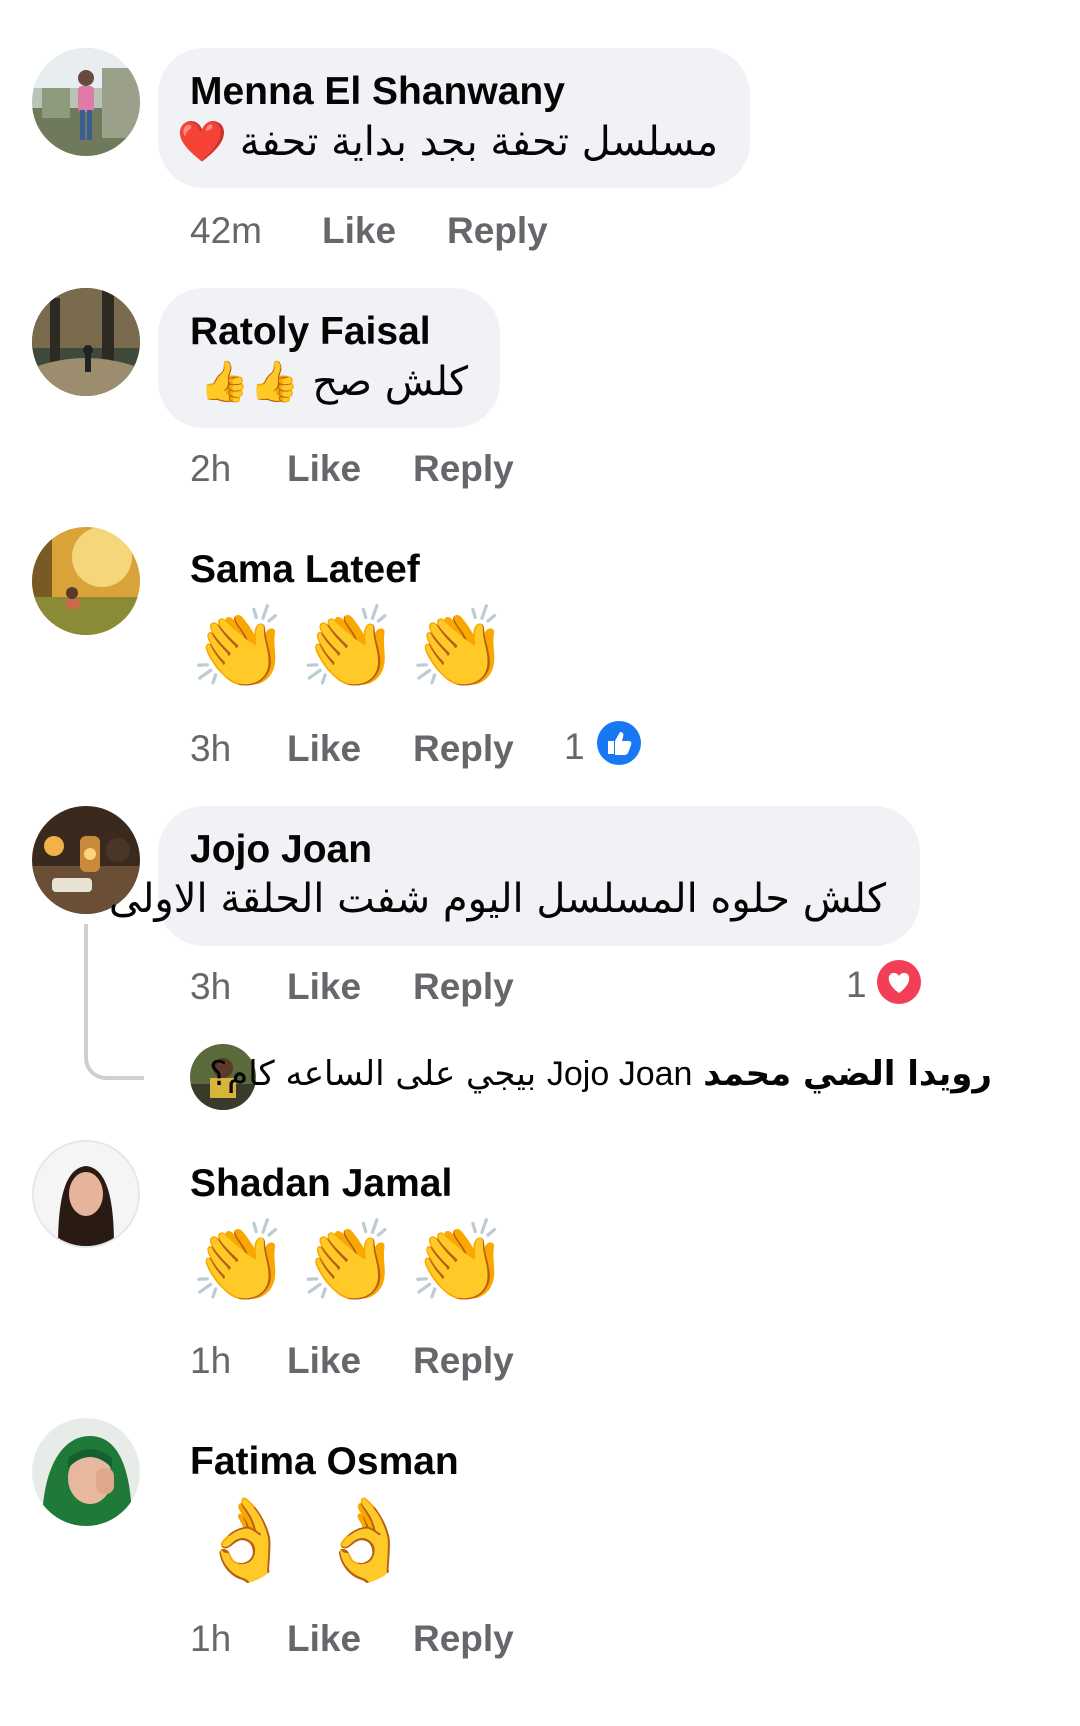 This screenshot has height=1726, width=1080. What do you see at coordinates (847, 1074) in the screenshot?
I see `reply-preview-author: رويدا الضي محمد` at bounding box center [847, 1074].